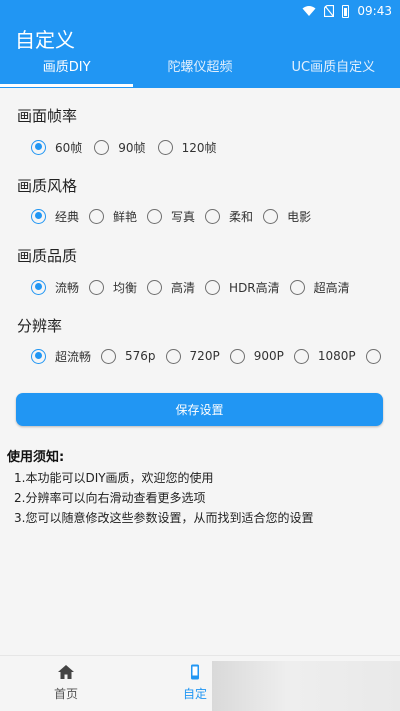  What do you see at coordinates (374, 11) in the screenshot?
I see `status-time: 09:43` at bounding box center [374, 11].